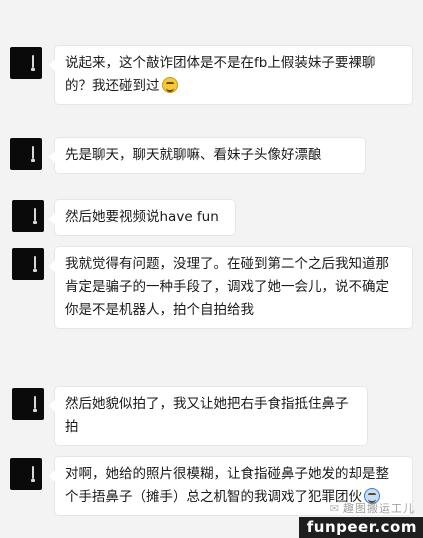 The height and width of the screenshot is (538, 423). Describe the element at coordinates (193, 155) in the screenshot. I see `message-text: 先是聊天，聊天就聊嘛、看妹子头像好漂酿` at that location.